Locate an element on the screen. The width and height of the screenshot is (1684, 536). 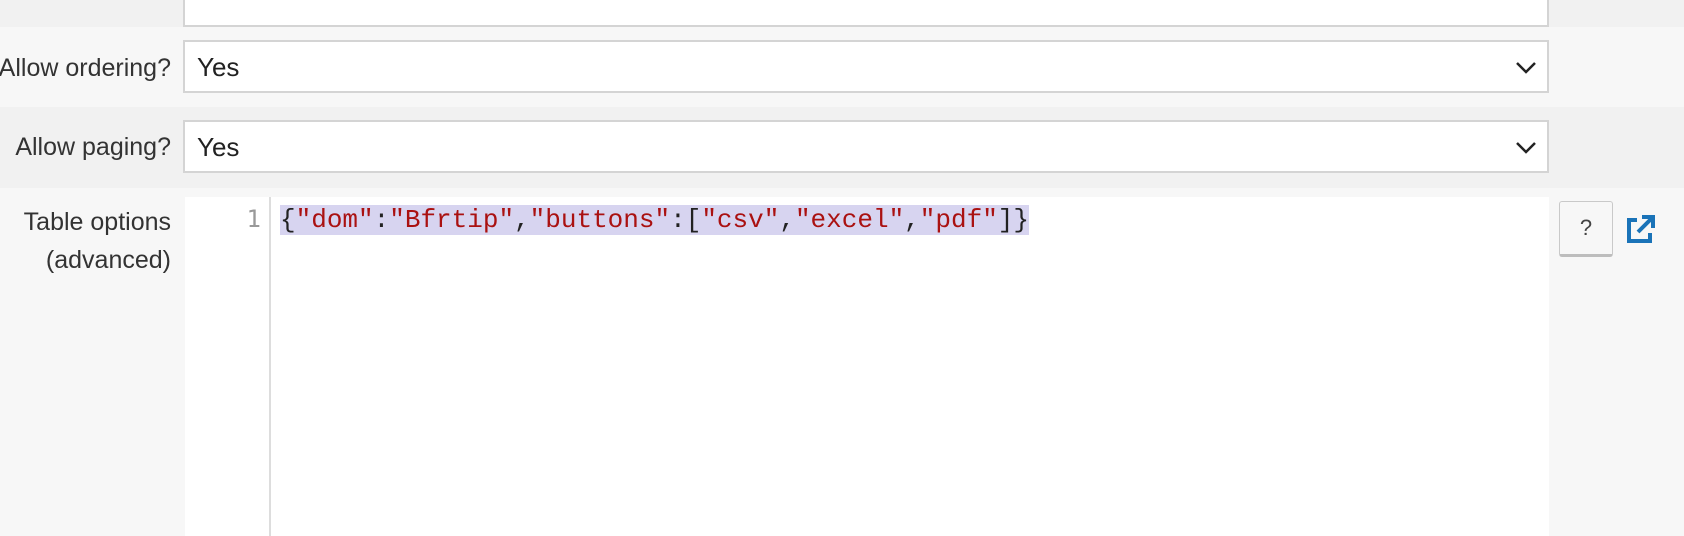
table-options-label: Table options (advanced) is located at coordinates (97, 241).